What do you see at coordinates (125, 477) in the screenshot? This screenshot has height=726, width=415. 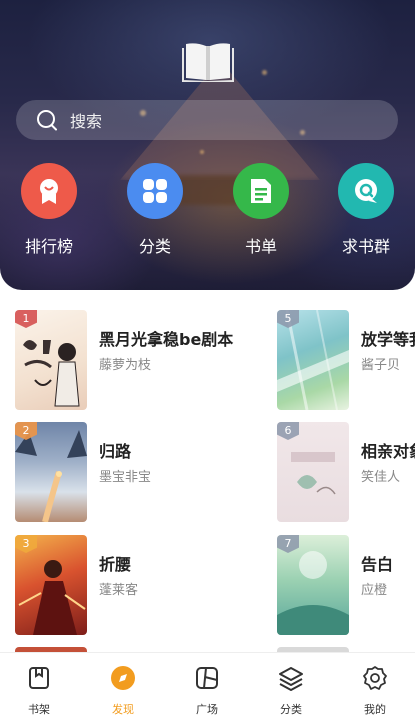 I see `book-author: 墨宝非宝` at bounding box center [125, 477].